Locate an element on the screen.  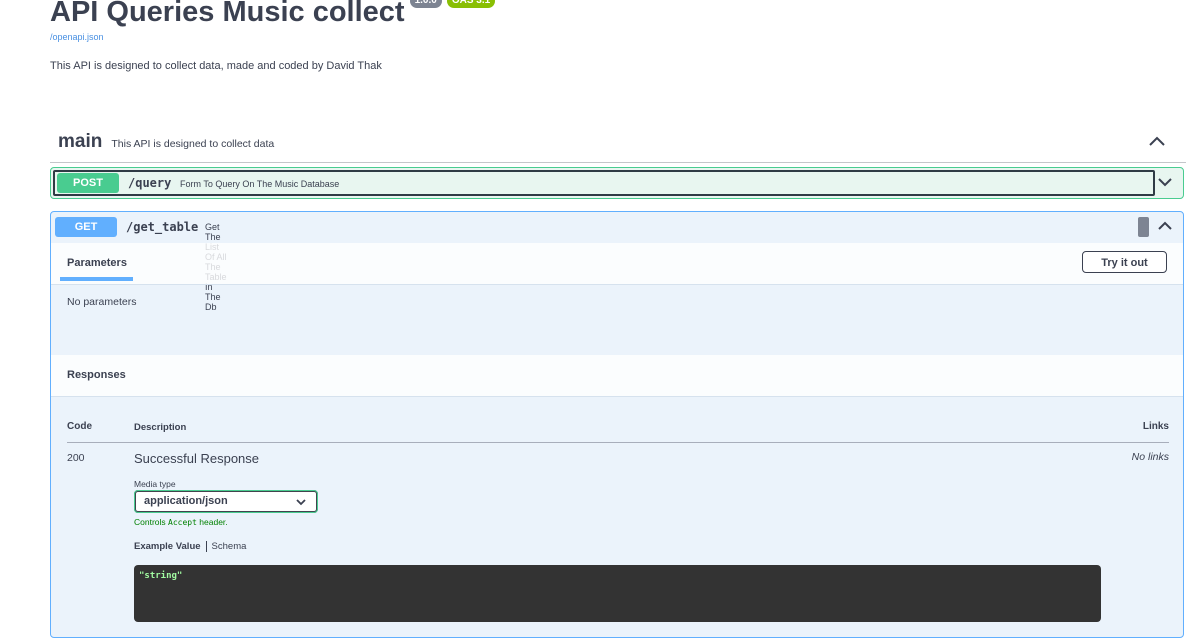
response-links: No links is located at coordinates (1150, 457).